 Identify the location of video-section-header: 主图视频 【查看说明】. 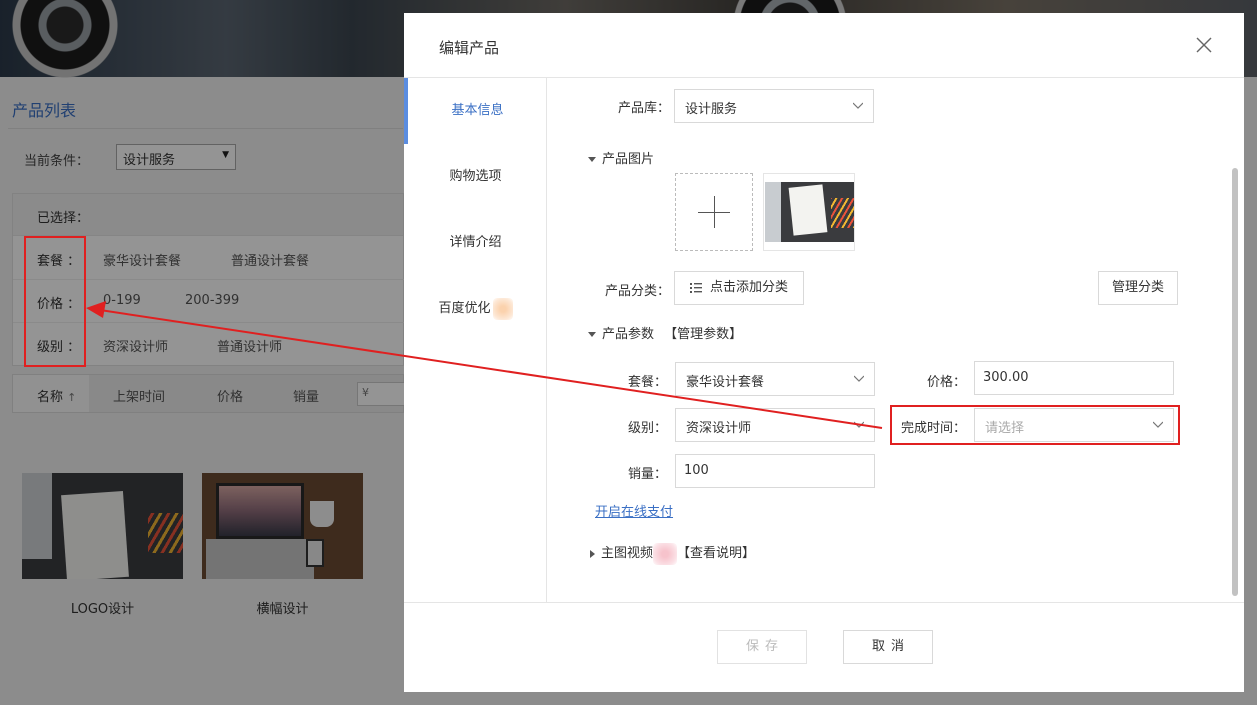
(672, 553).